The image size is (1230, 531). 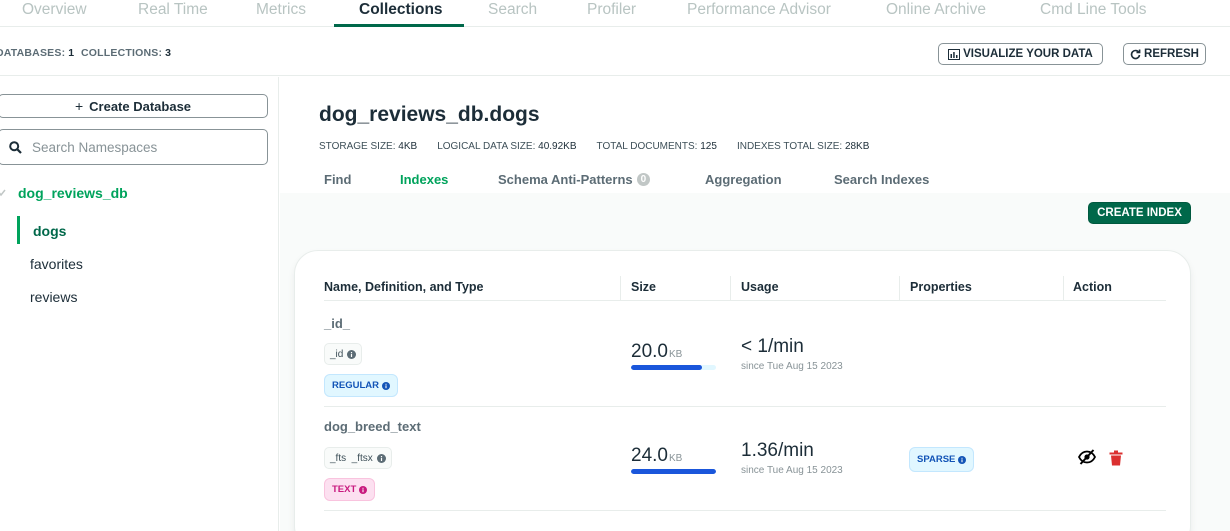 What do you see at coordinates (429, 114) in the screenshot?
I see `namespace-title: dog_reviews_db.dogs` at bounding box center [429, 114].